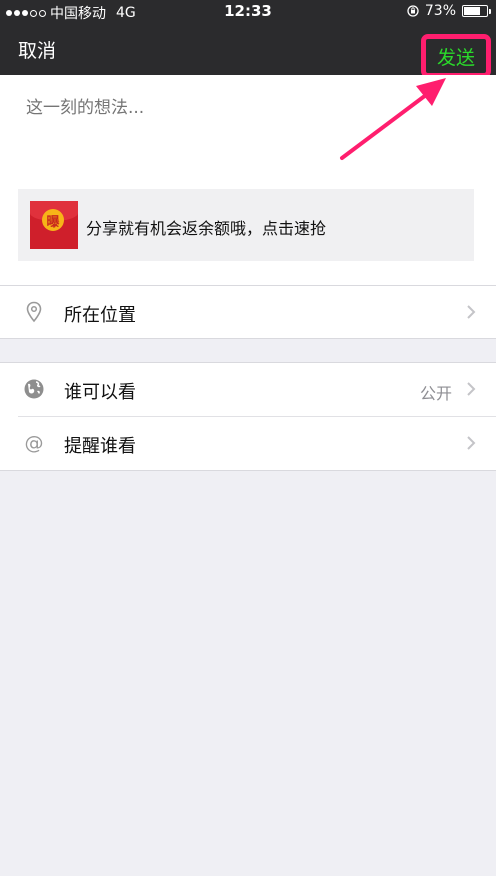  I want to click on visibility-label: 谁可以看, so click(100, 392).